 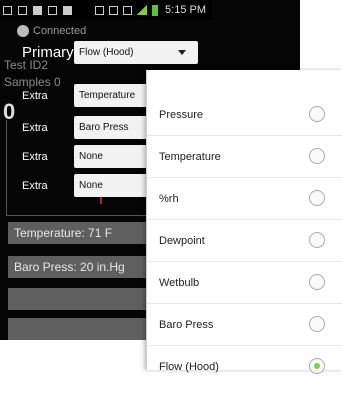 What do you see at coordinates (52, 10) in the screenshot?
I see `image-icon` at bounding box center [52, 10].